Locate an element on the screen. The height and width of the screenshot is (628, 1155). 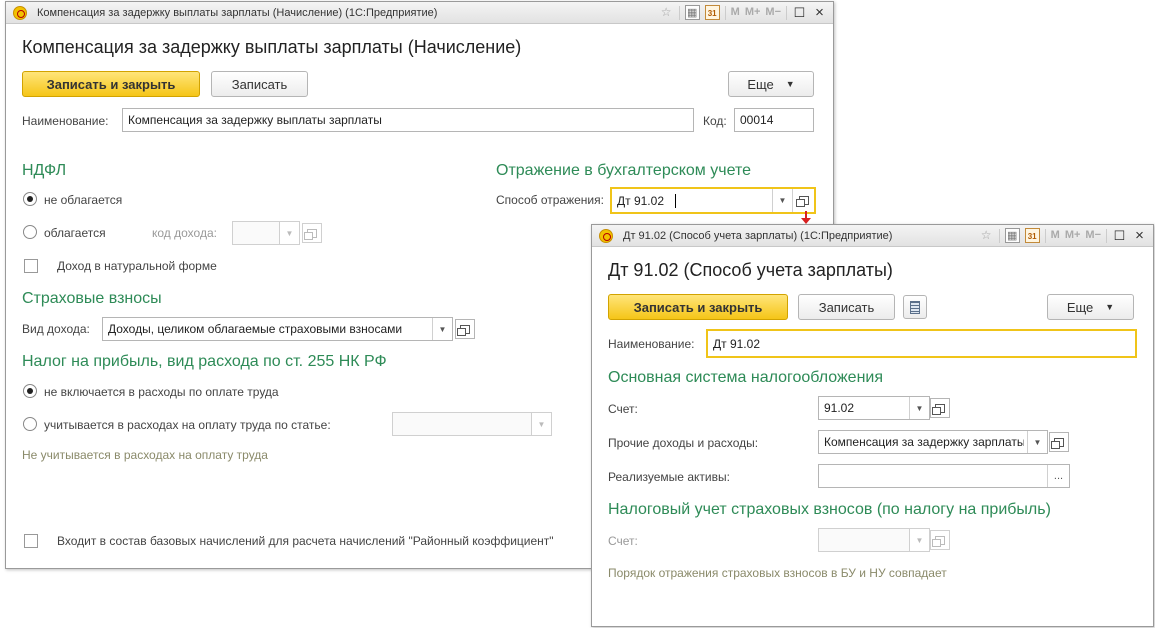
method-value: Дт 91.02 is located at coordinates (640, 200).